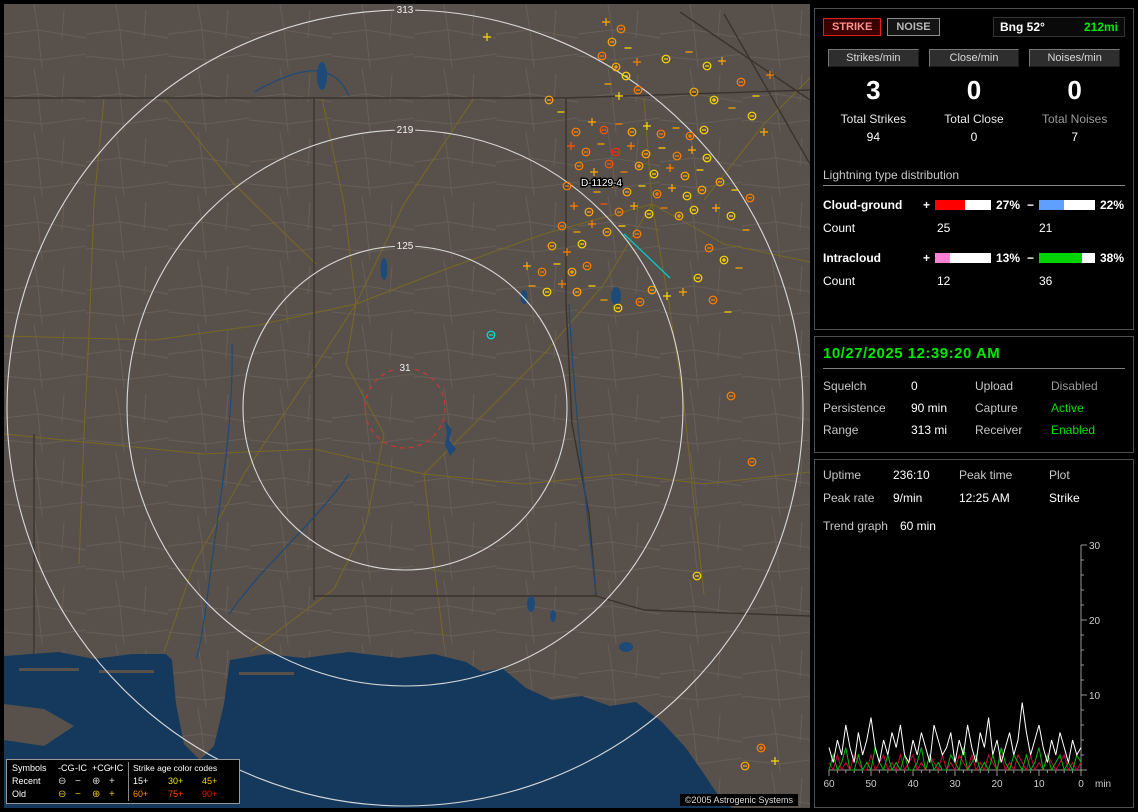 This screenshot has height=812, width=1138. What do you see at coordinates (1059, 27) in the screenshot?
I see `bearing-display: Bng 52° 212mi` at bounding box center [1059, 27].